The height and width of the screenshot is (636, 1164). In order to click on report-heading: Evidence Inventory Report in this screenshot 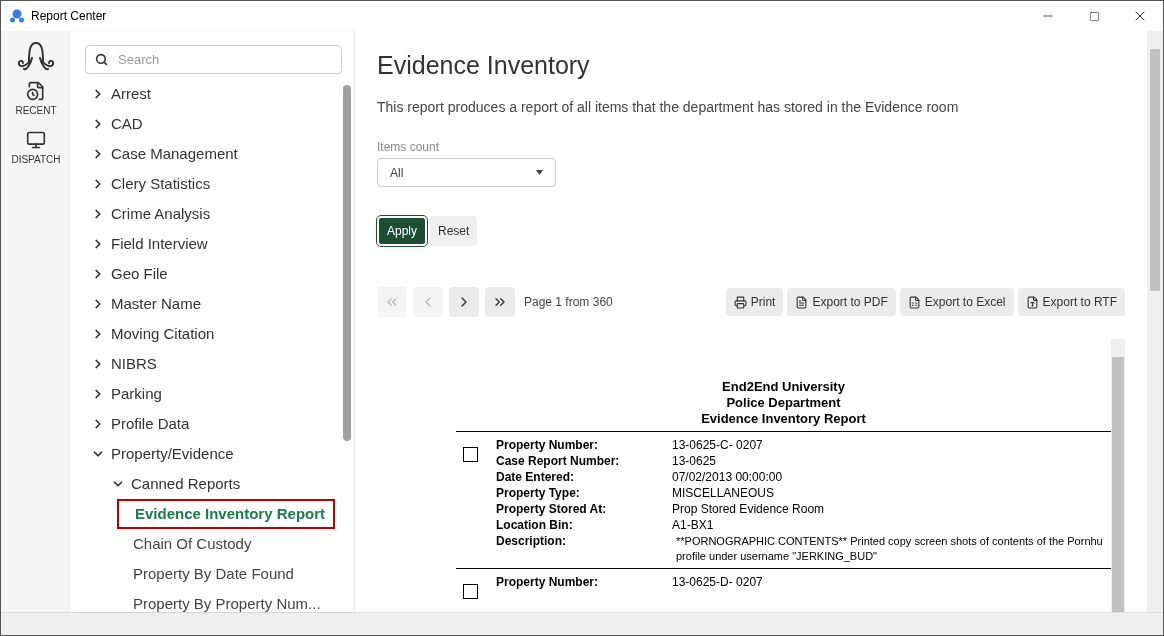, I will do `click(783, 419)`.